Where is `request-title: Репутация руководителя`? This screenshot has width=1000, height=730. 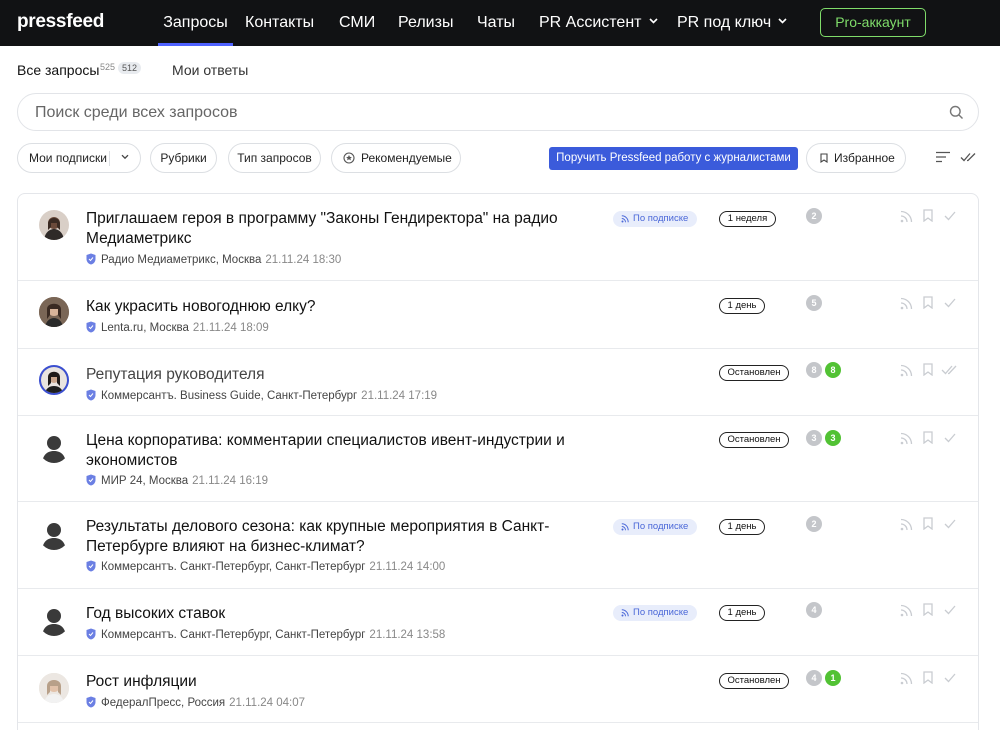 request-title: Репутация руководителя is located at coordinates (336, 375).